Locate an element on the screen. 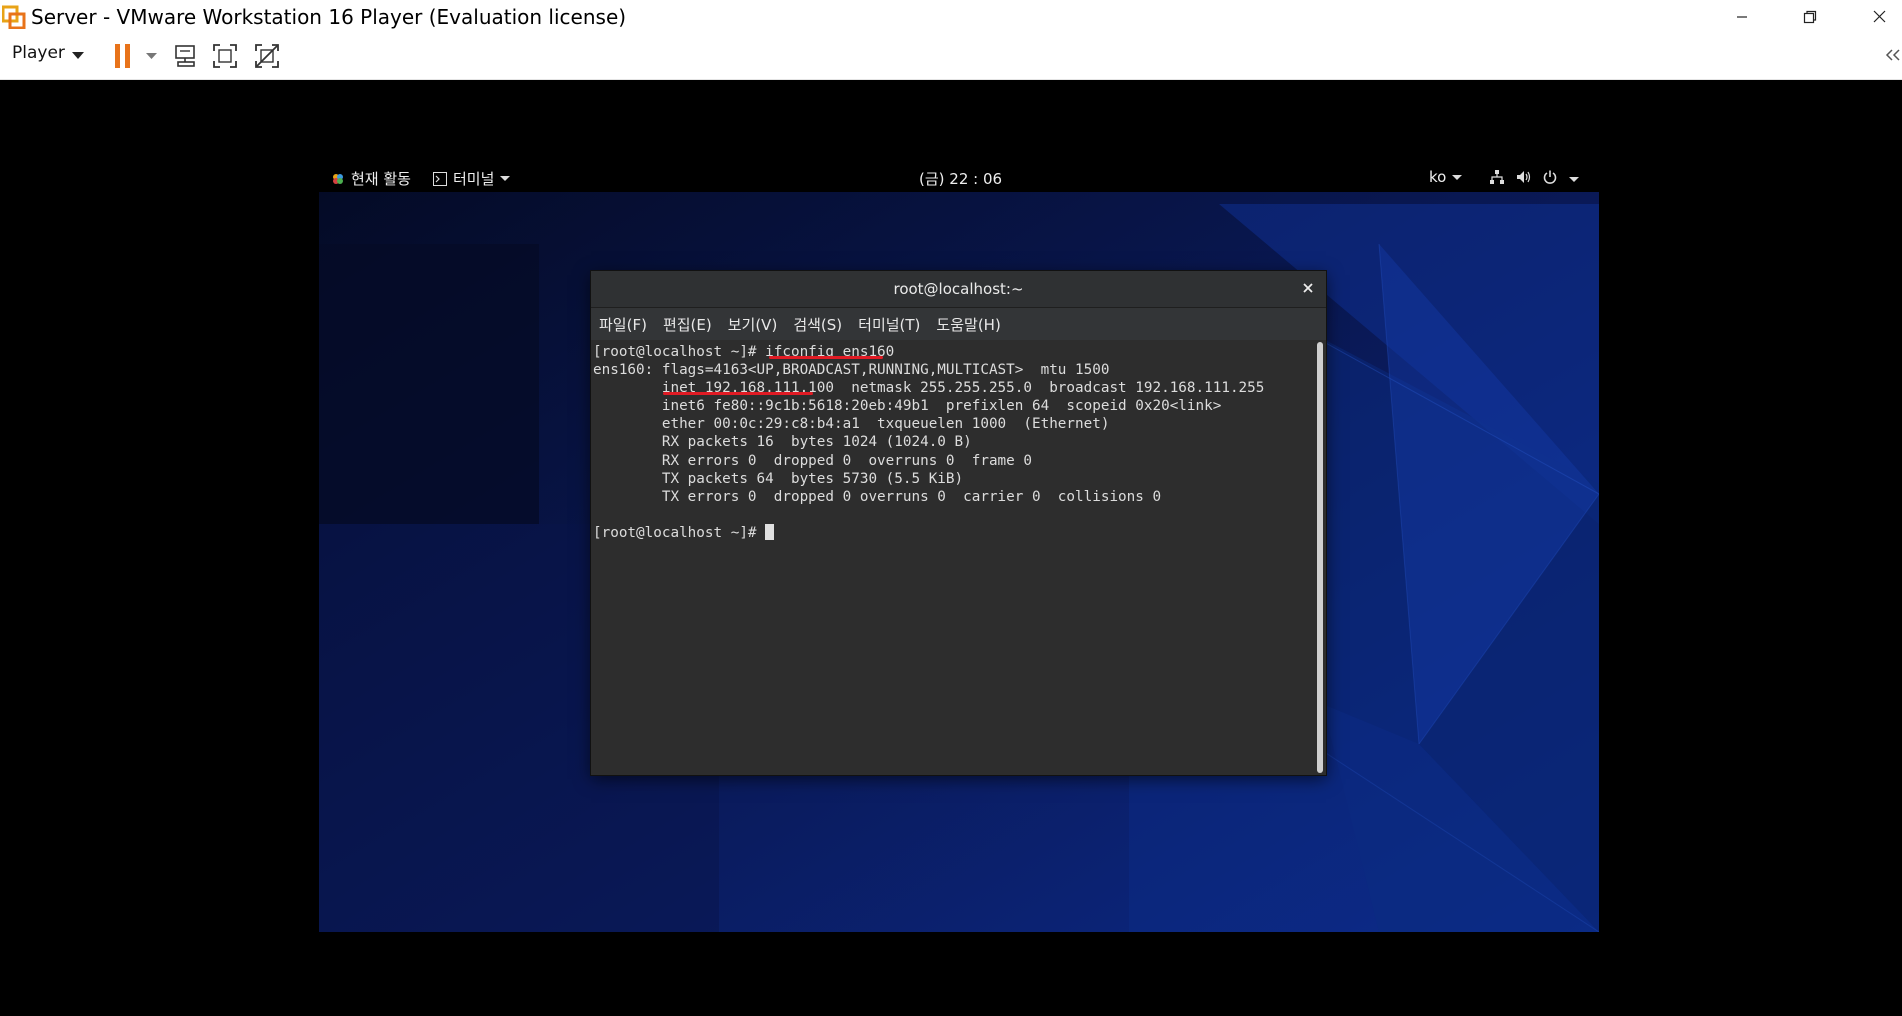 This screenshot has height=1016, width=1902. menu-help: 도움말(H) is located at coordinates (968, 324).